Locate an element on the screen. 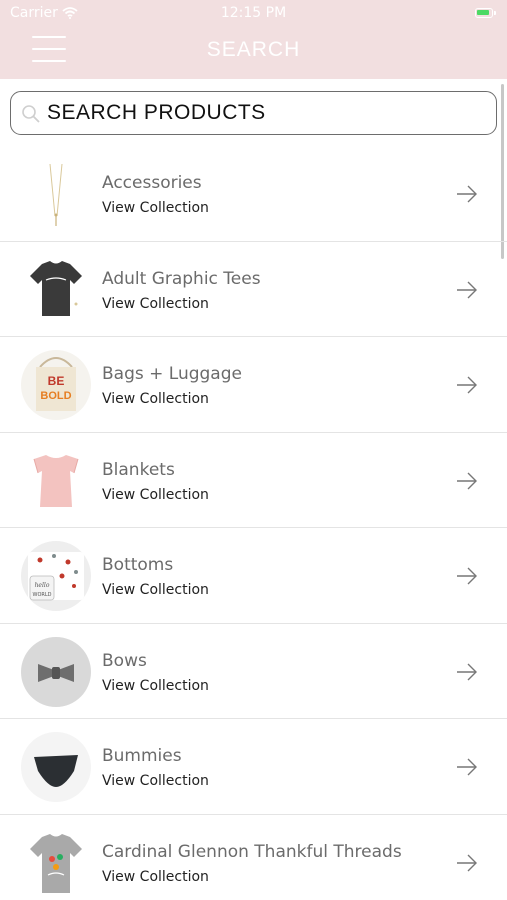 The width and height of the screenshot is (507, 900). battery-icon is located at coordinates (485, 13).